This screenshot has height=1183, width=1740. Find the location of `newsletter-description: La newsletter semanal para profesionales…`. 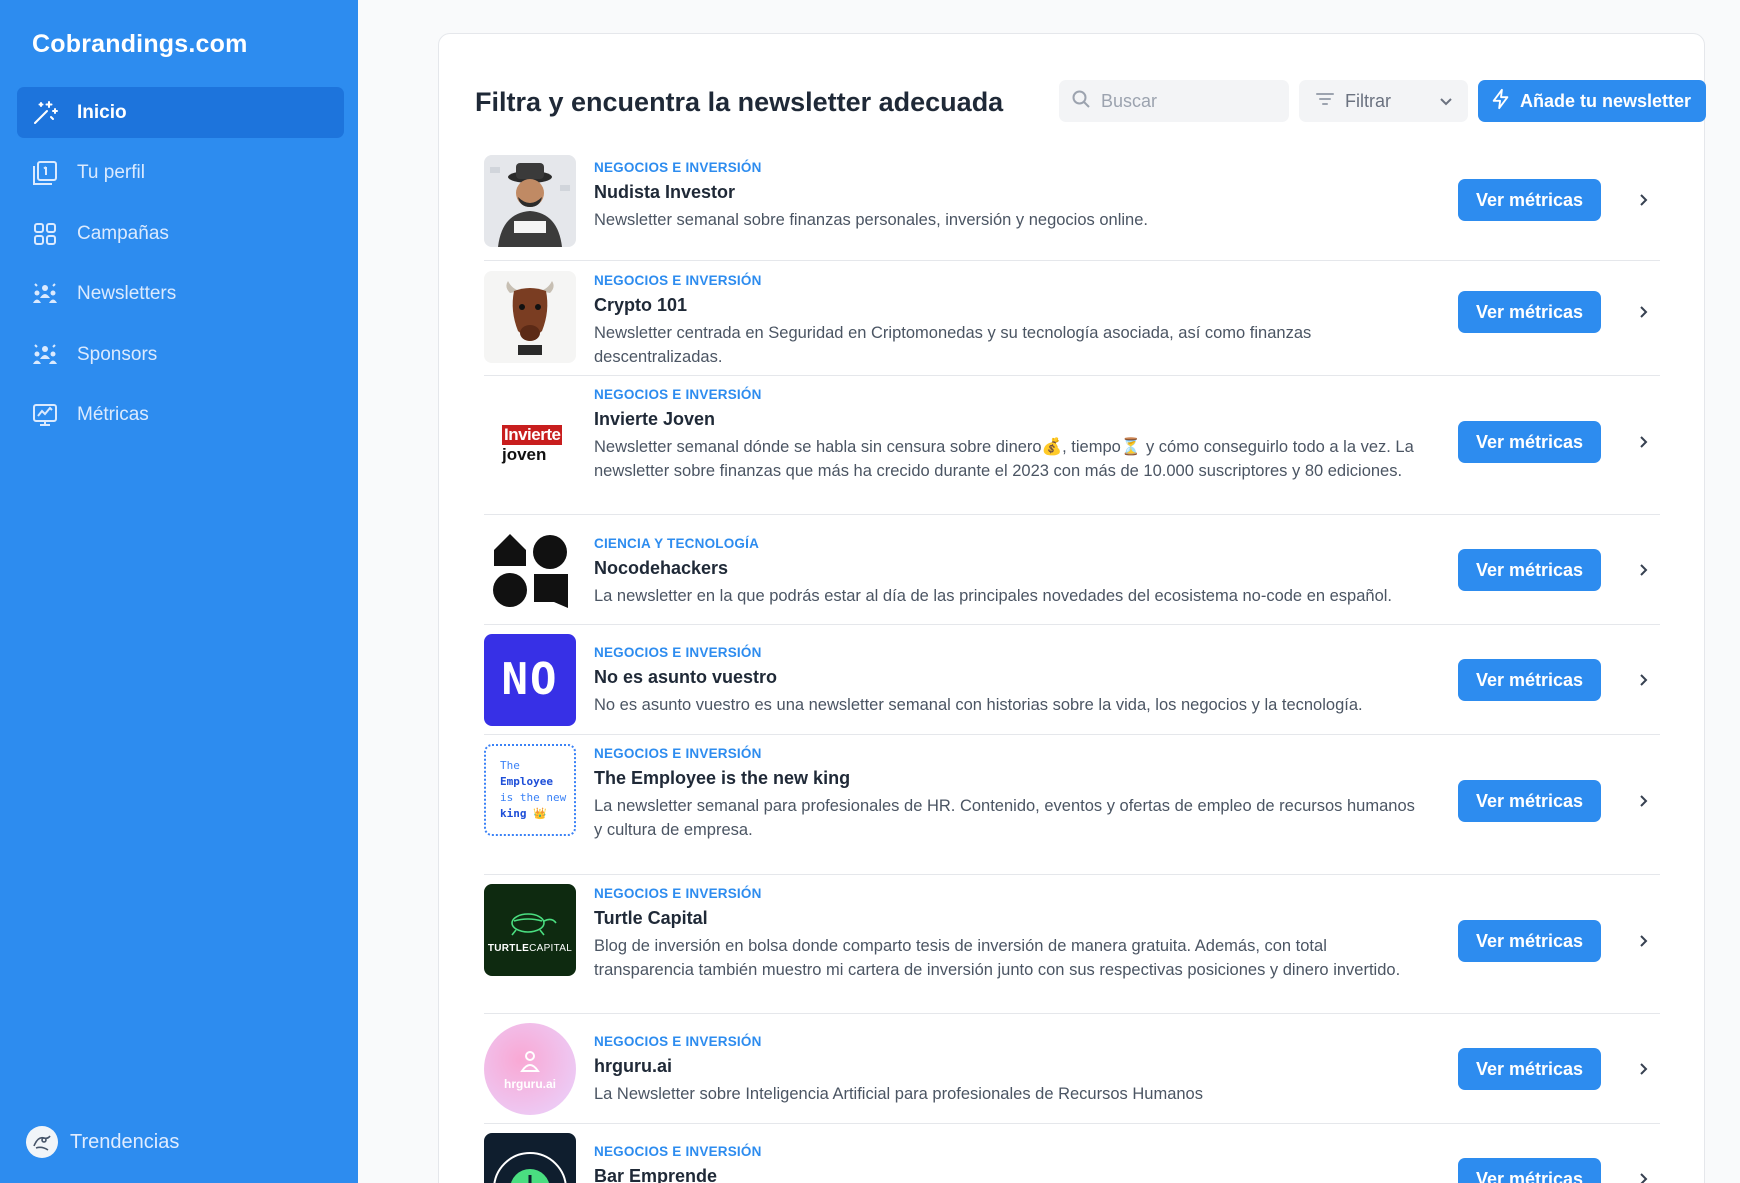

newsletter-description: La newsletter semanal para profesionales… is located at coordinates (1004, 818).